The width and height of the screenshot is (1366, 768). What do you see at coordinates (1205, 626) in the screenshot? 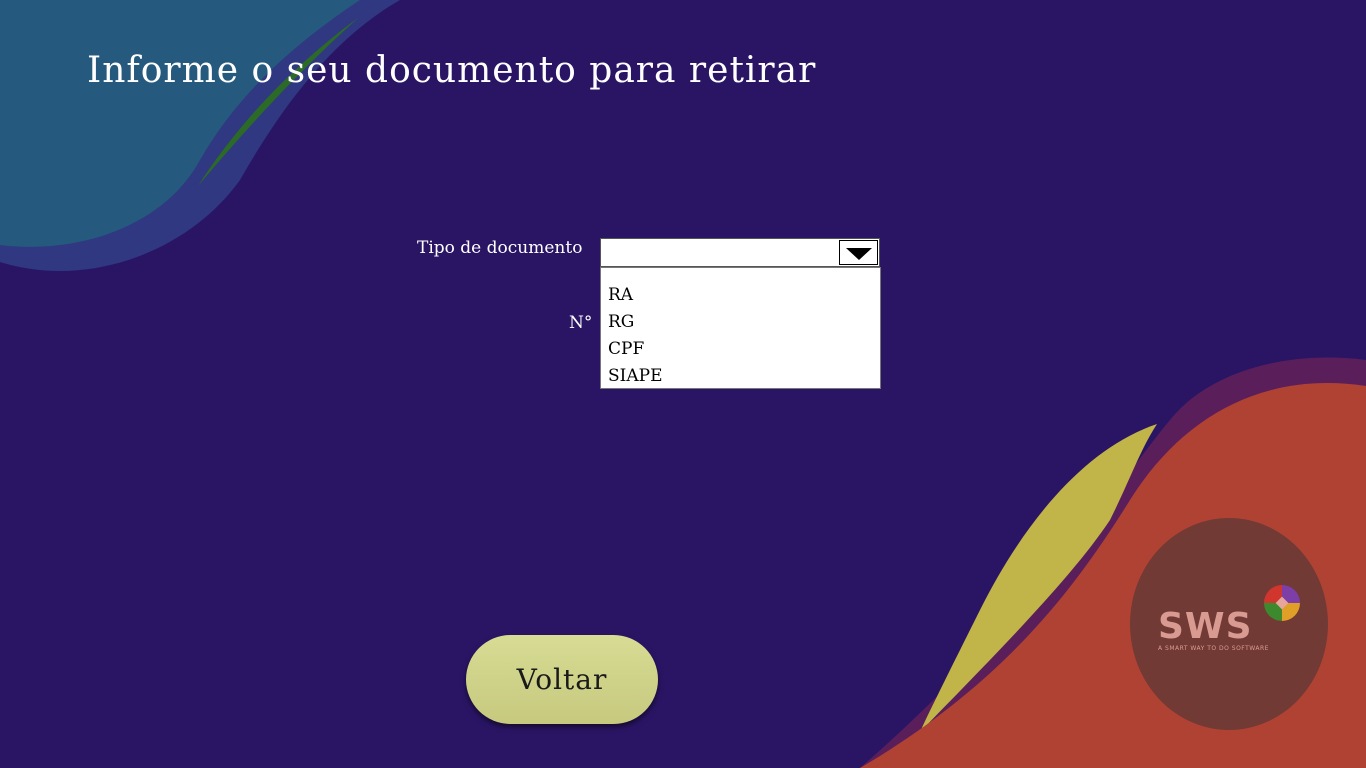
I see `logo-text: SWS` at bounding box center [1205, 626].